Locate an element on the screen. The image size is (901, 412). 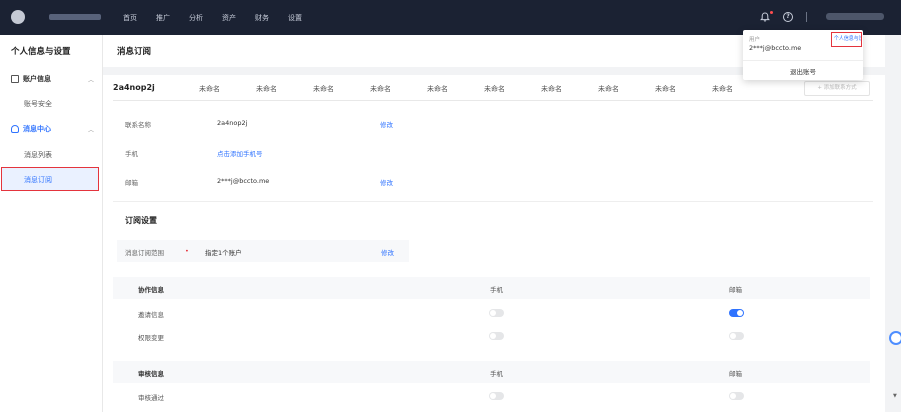
edit-scope-link: 修改 is located at coordinates (387, 252).